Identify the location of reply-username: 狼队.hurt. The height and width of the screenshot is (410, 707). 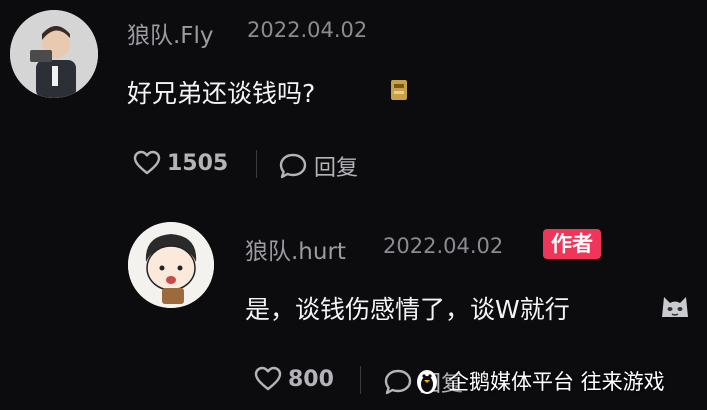
(295, 249).